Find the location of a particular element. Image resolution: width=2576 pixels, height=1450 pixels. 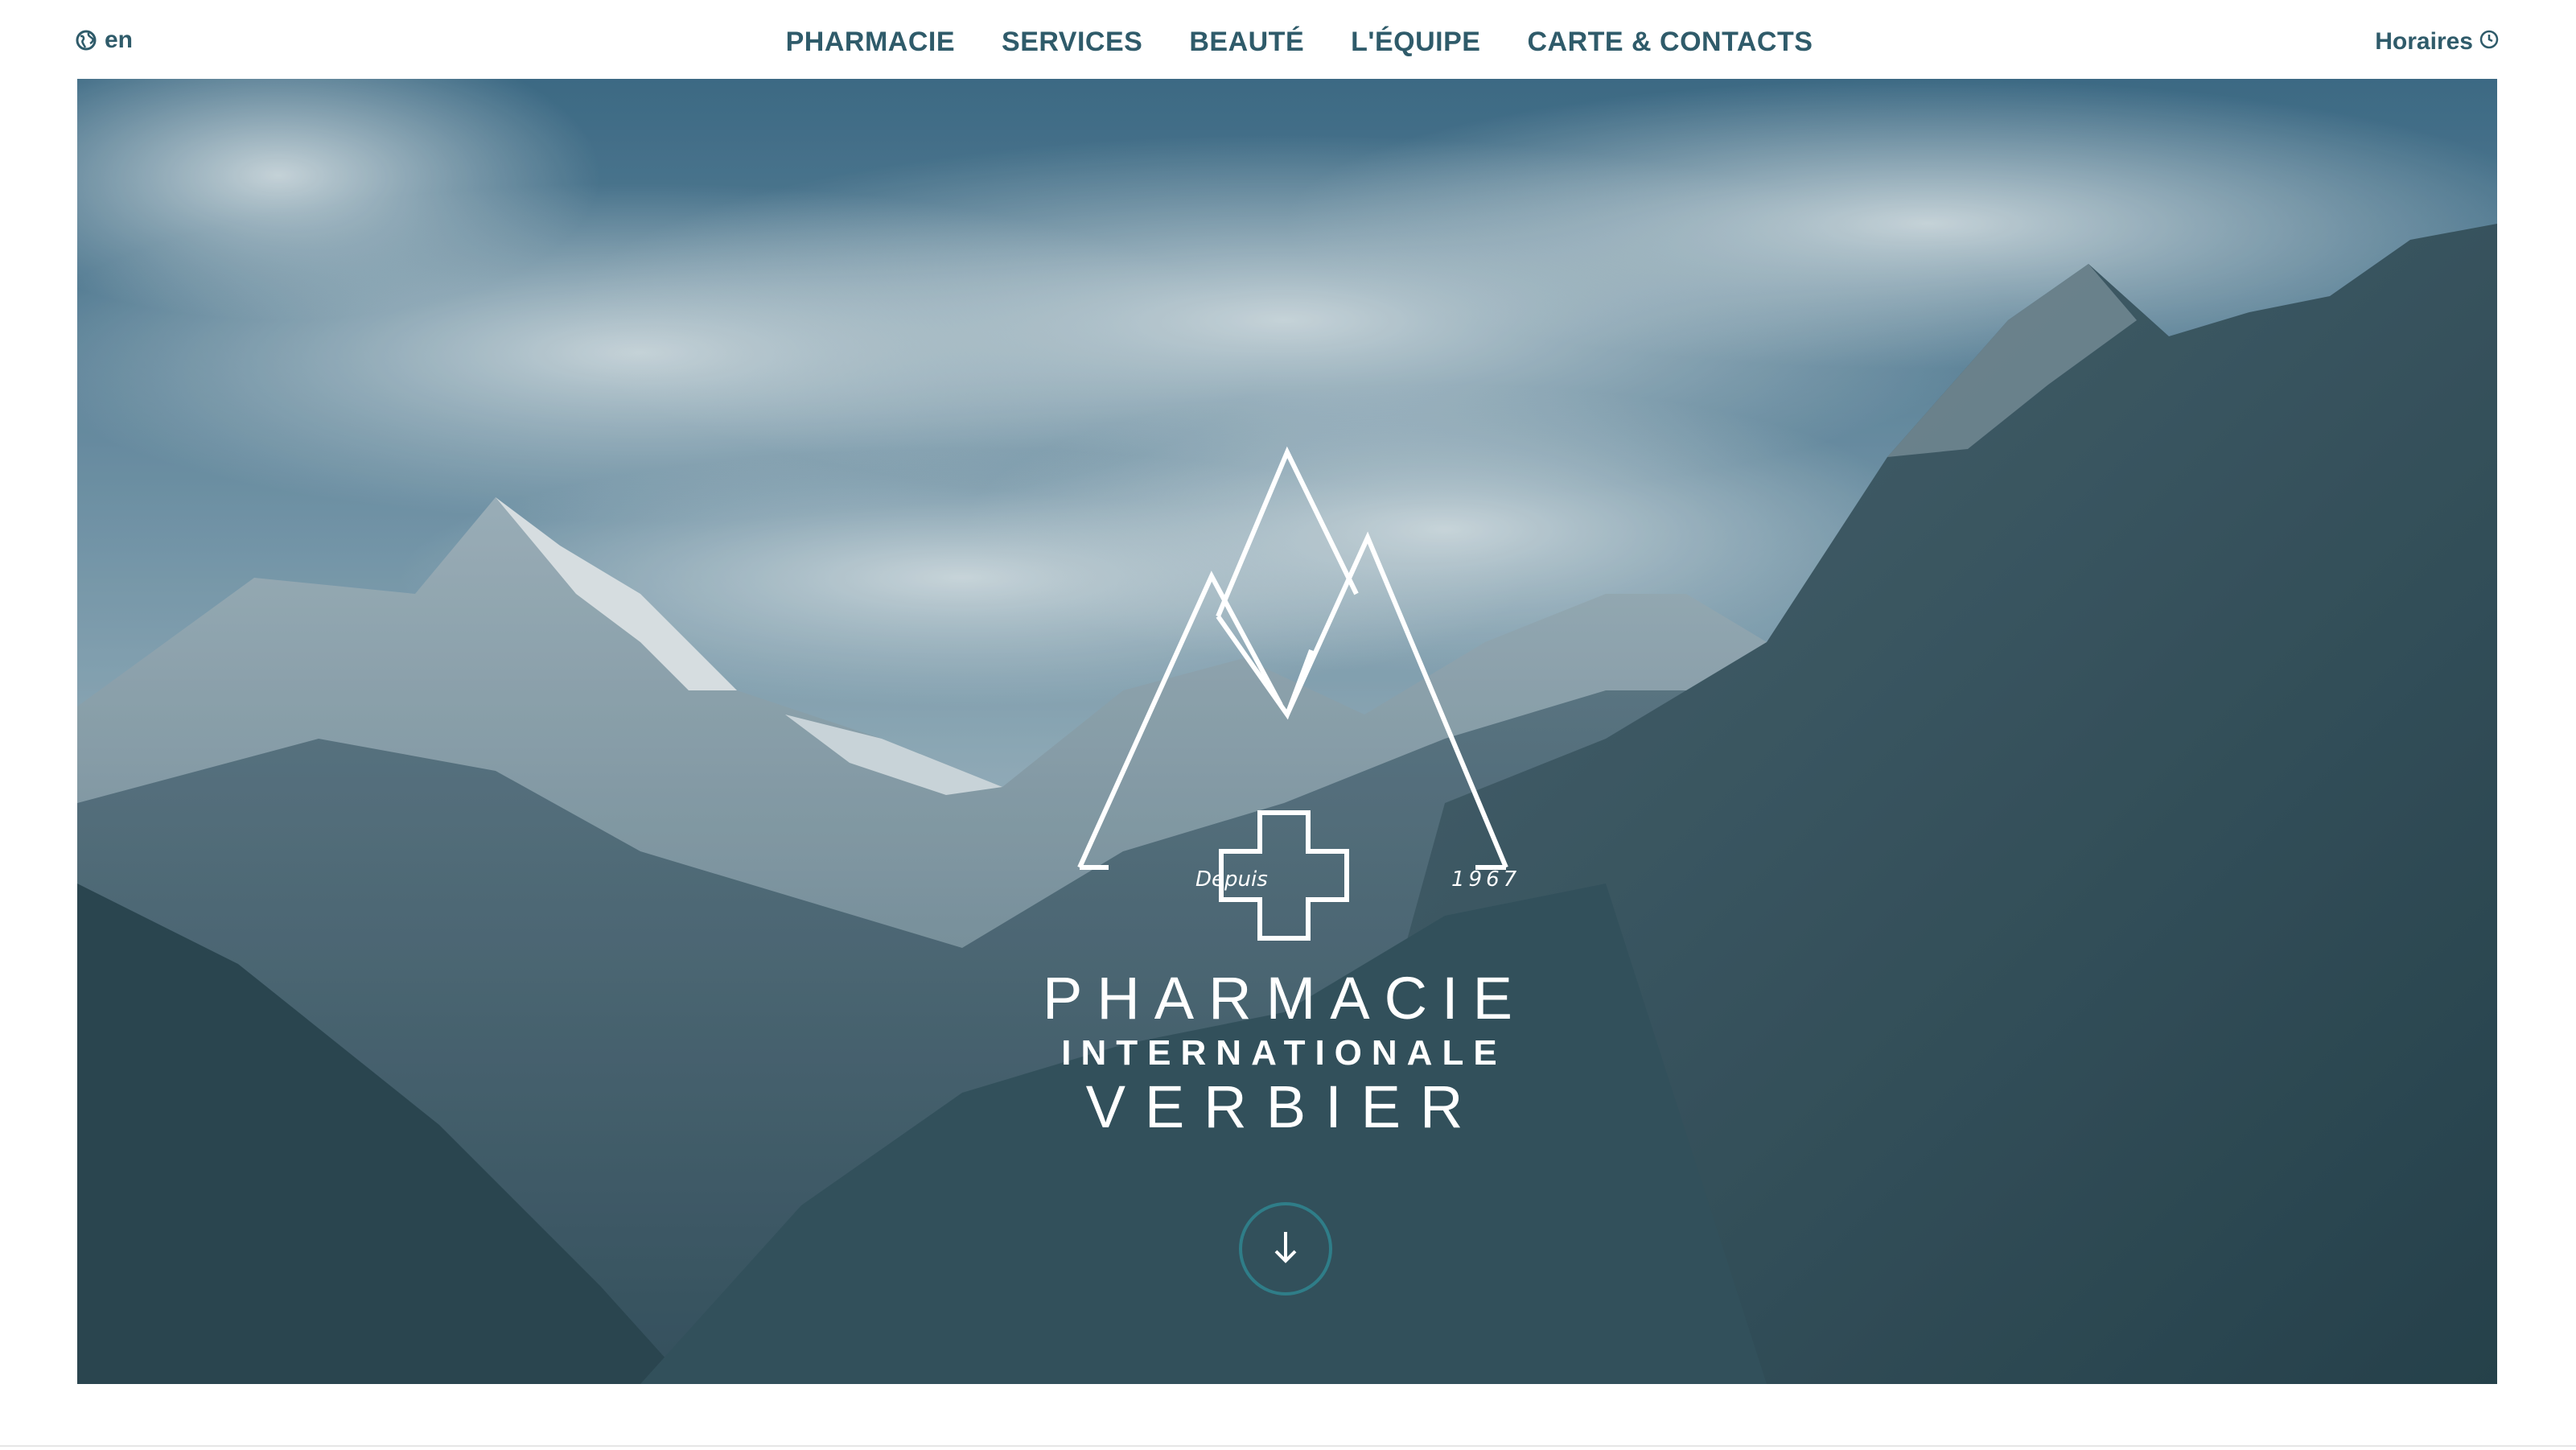

scroll-down-button is located at coordinates (1285, 1249).